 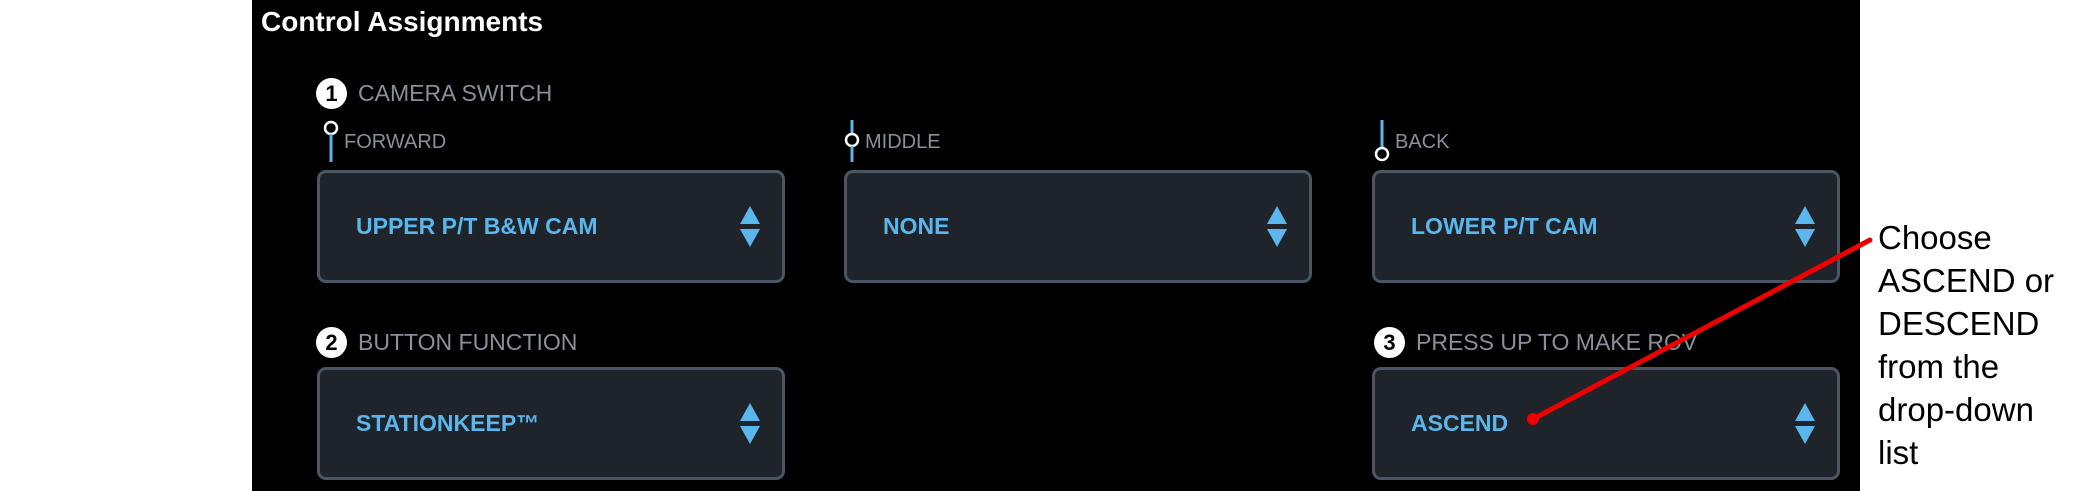 I want to click on panel-title: Control Assignments, so click(x=402, y=21).